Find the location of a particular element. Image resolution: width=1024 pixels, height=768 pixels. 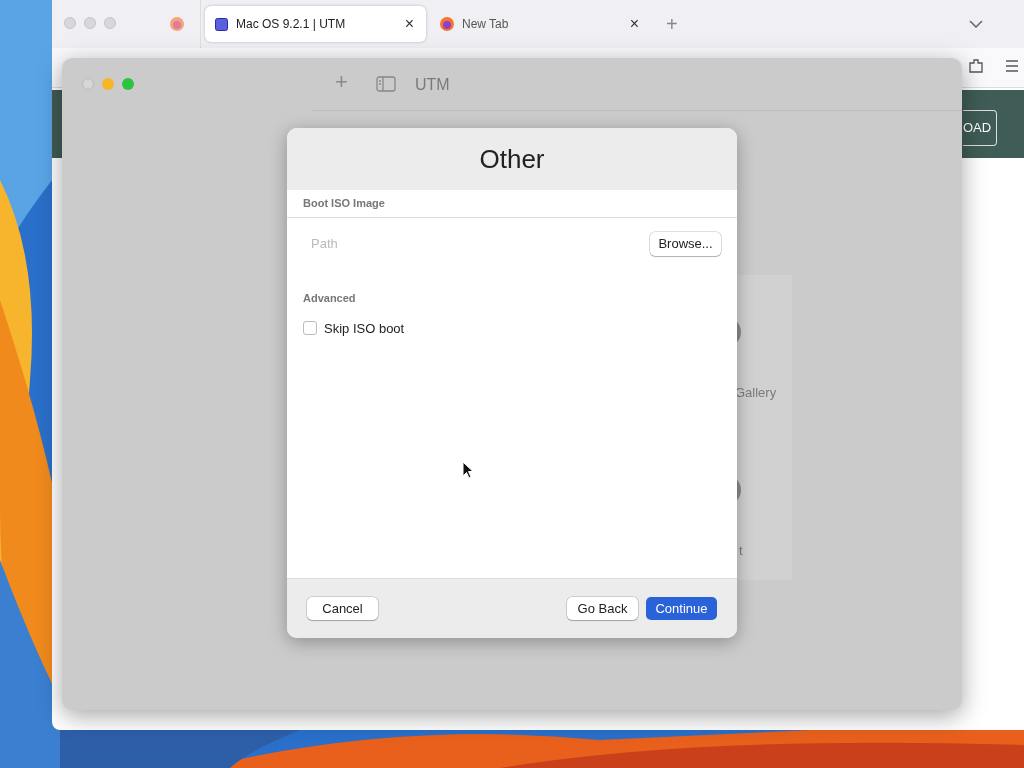

continue-button: Continue is located at coordinates (681, 608).